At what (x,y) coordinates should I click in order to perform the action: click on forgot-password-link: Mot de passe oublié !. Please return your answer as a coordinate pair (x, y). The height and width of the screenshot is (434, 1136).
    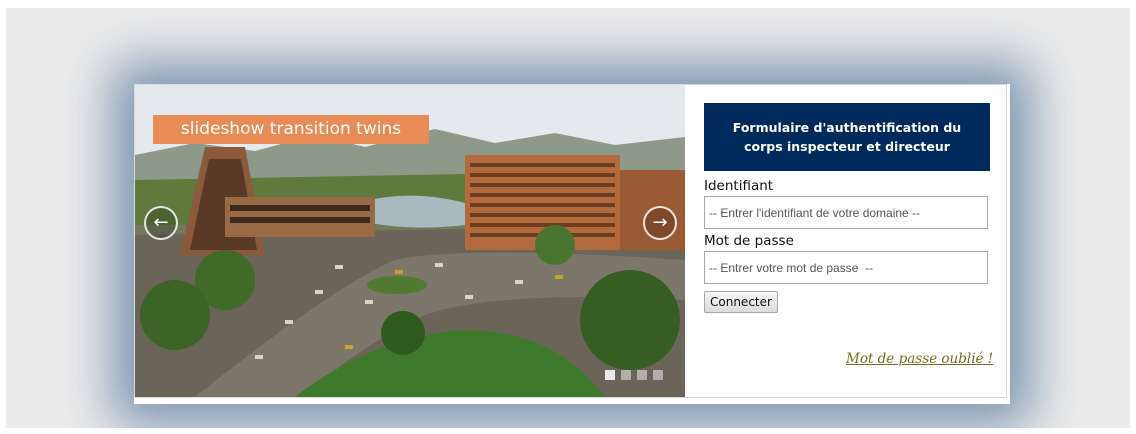
    Looking at the image, I should click on (919, 359).